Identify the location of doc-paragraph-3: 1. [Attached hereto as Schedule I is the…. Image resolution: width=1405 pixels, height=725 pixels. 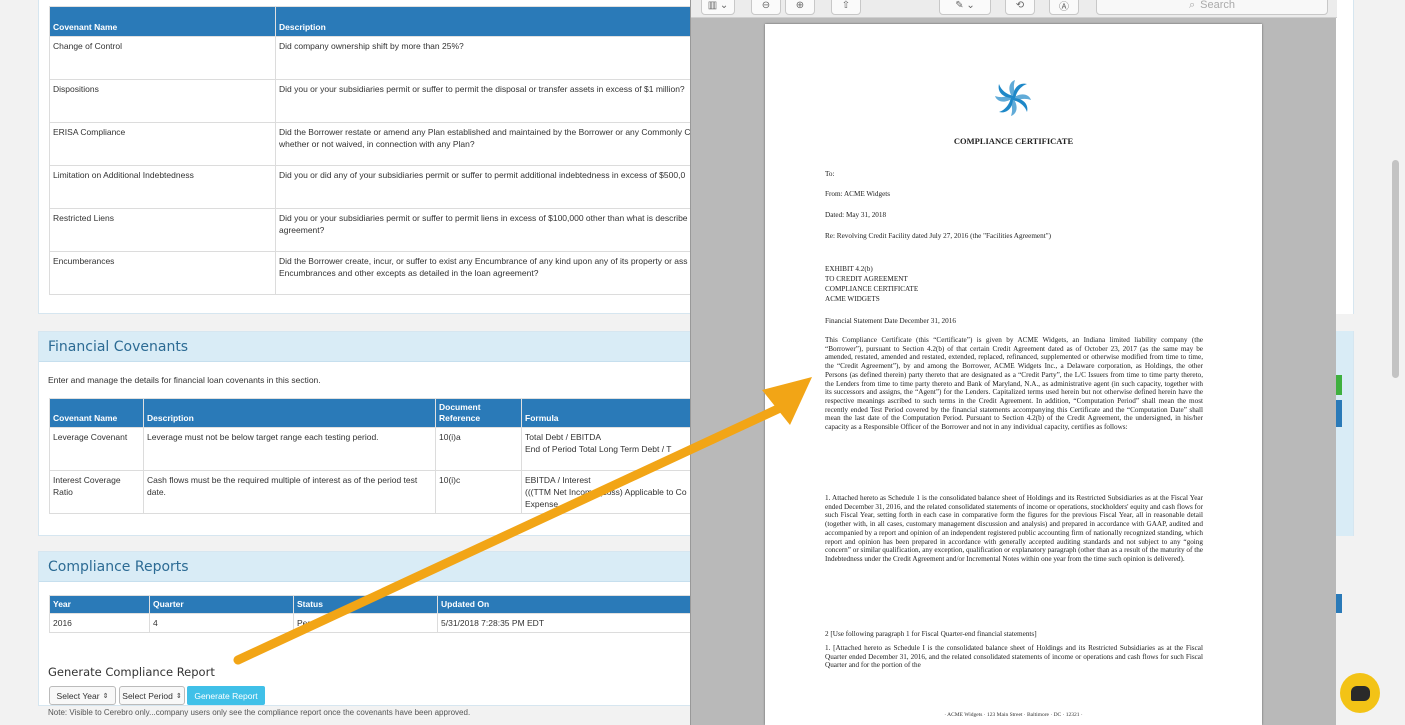
(1014, 657).